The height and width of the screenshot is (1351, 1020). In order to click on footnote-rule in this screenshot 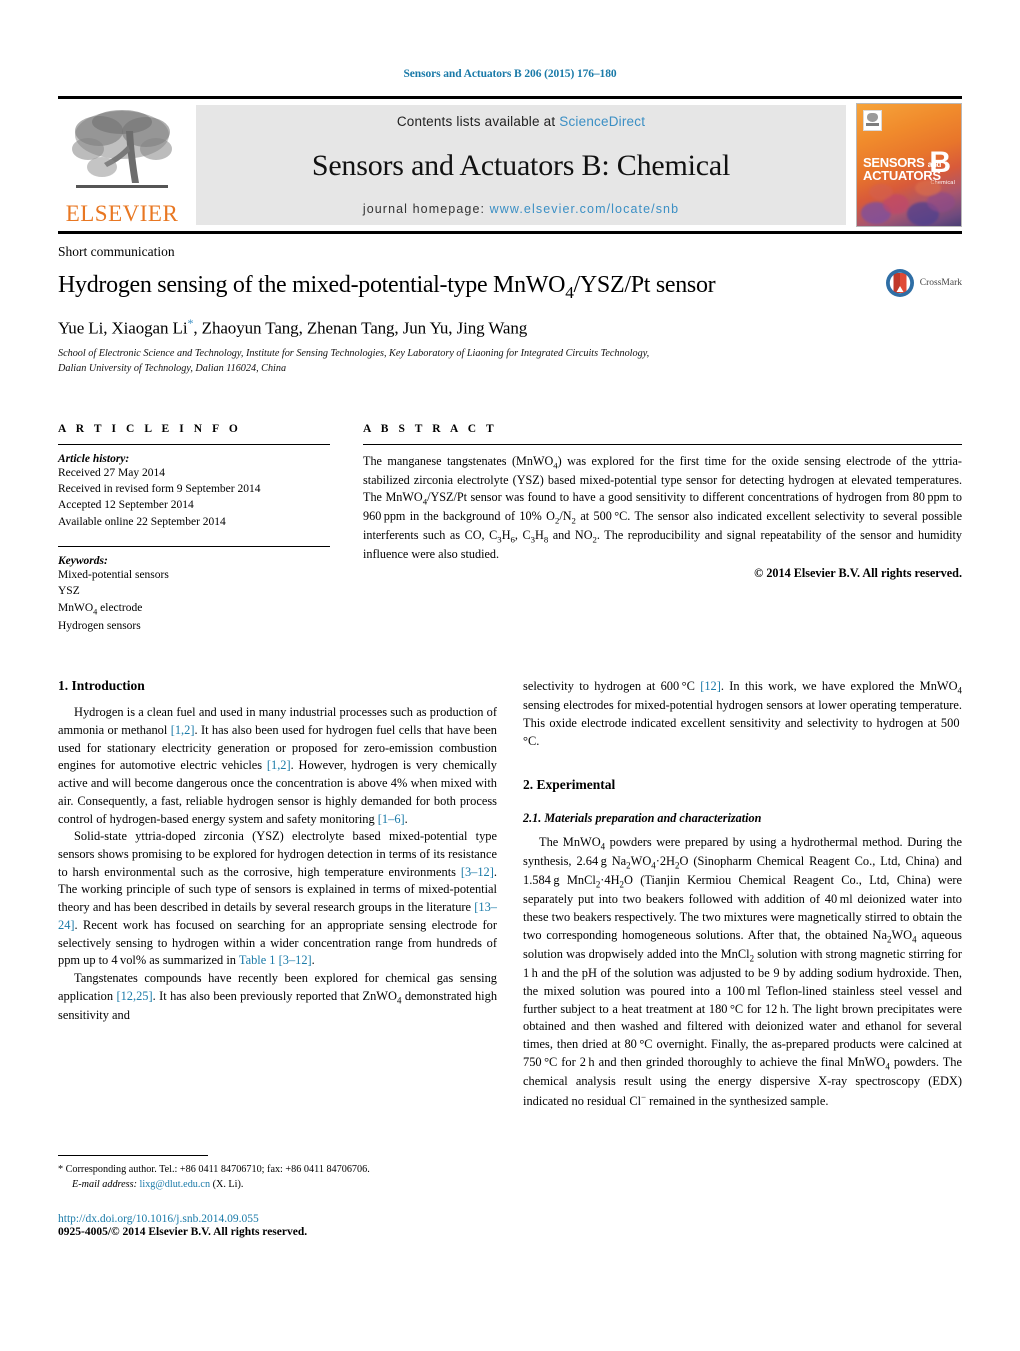, I will do `click(133, 1155)`.